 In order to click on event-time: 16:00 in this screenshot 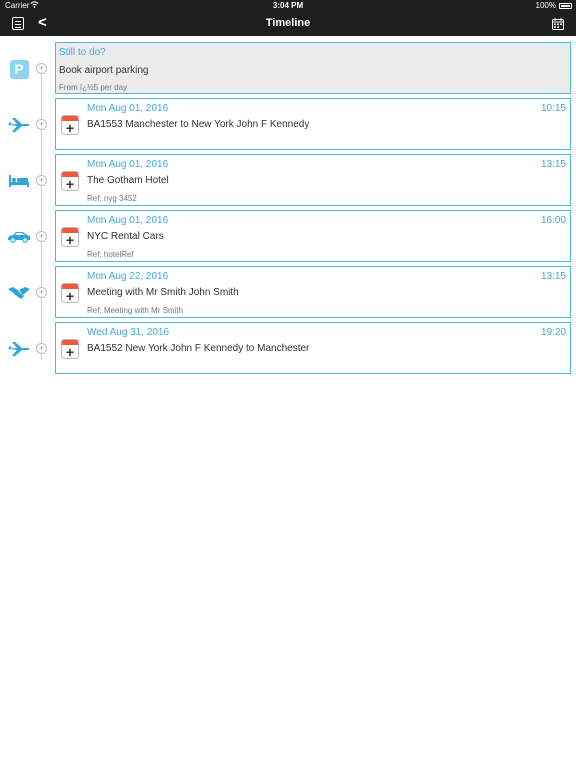, I will do `click(553, 220)`.